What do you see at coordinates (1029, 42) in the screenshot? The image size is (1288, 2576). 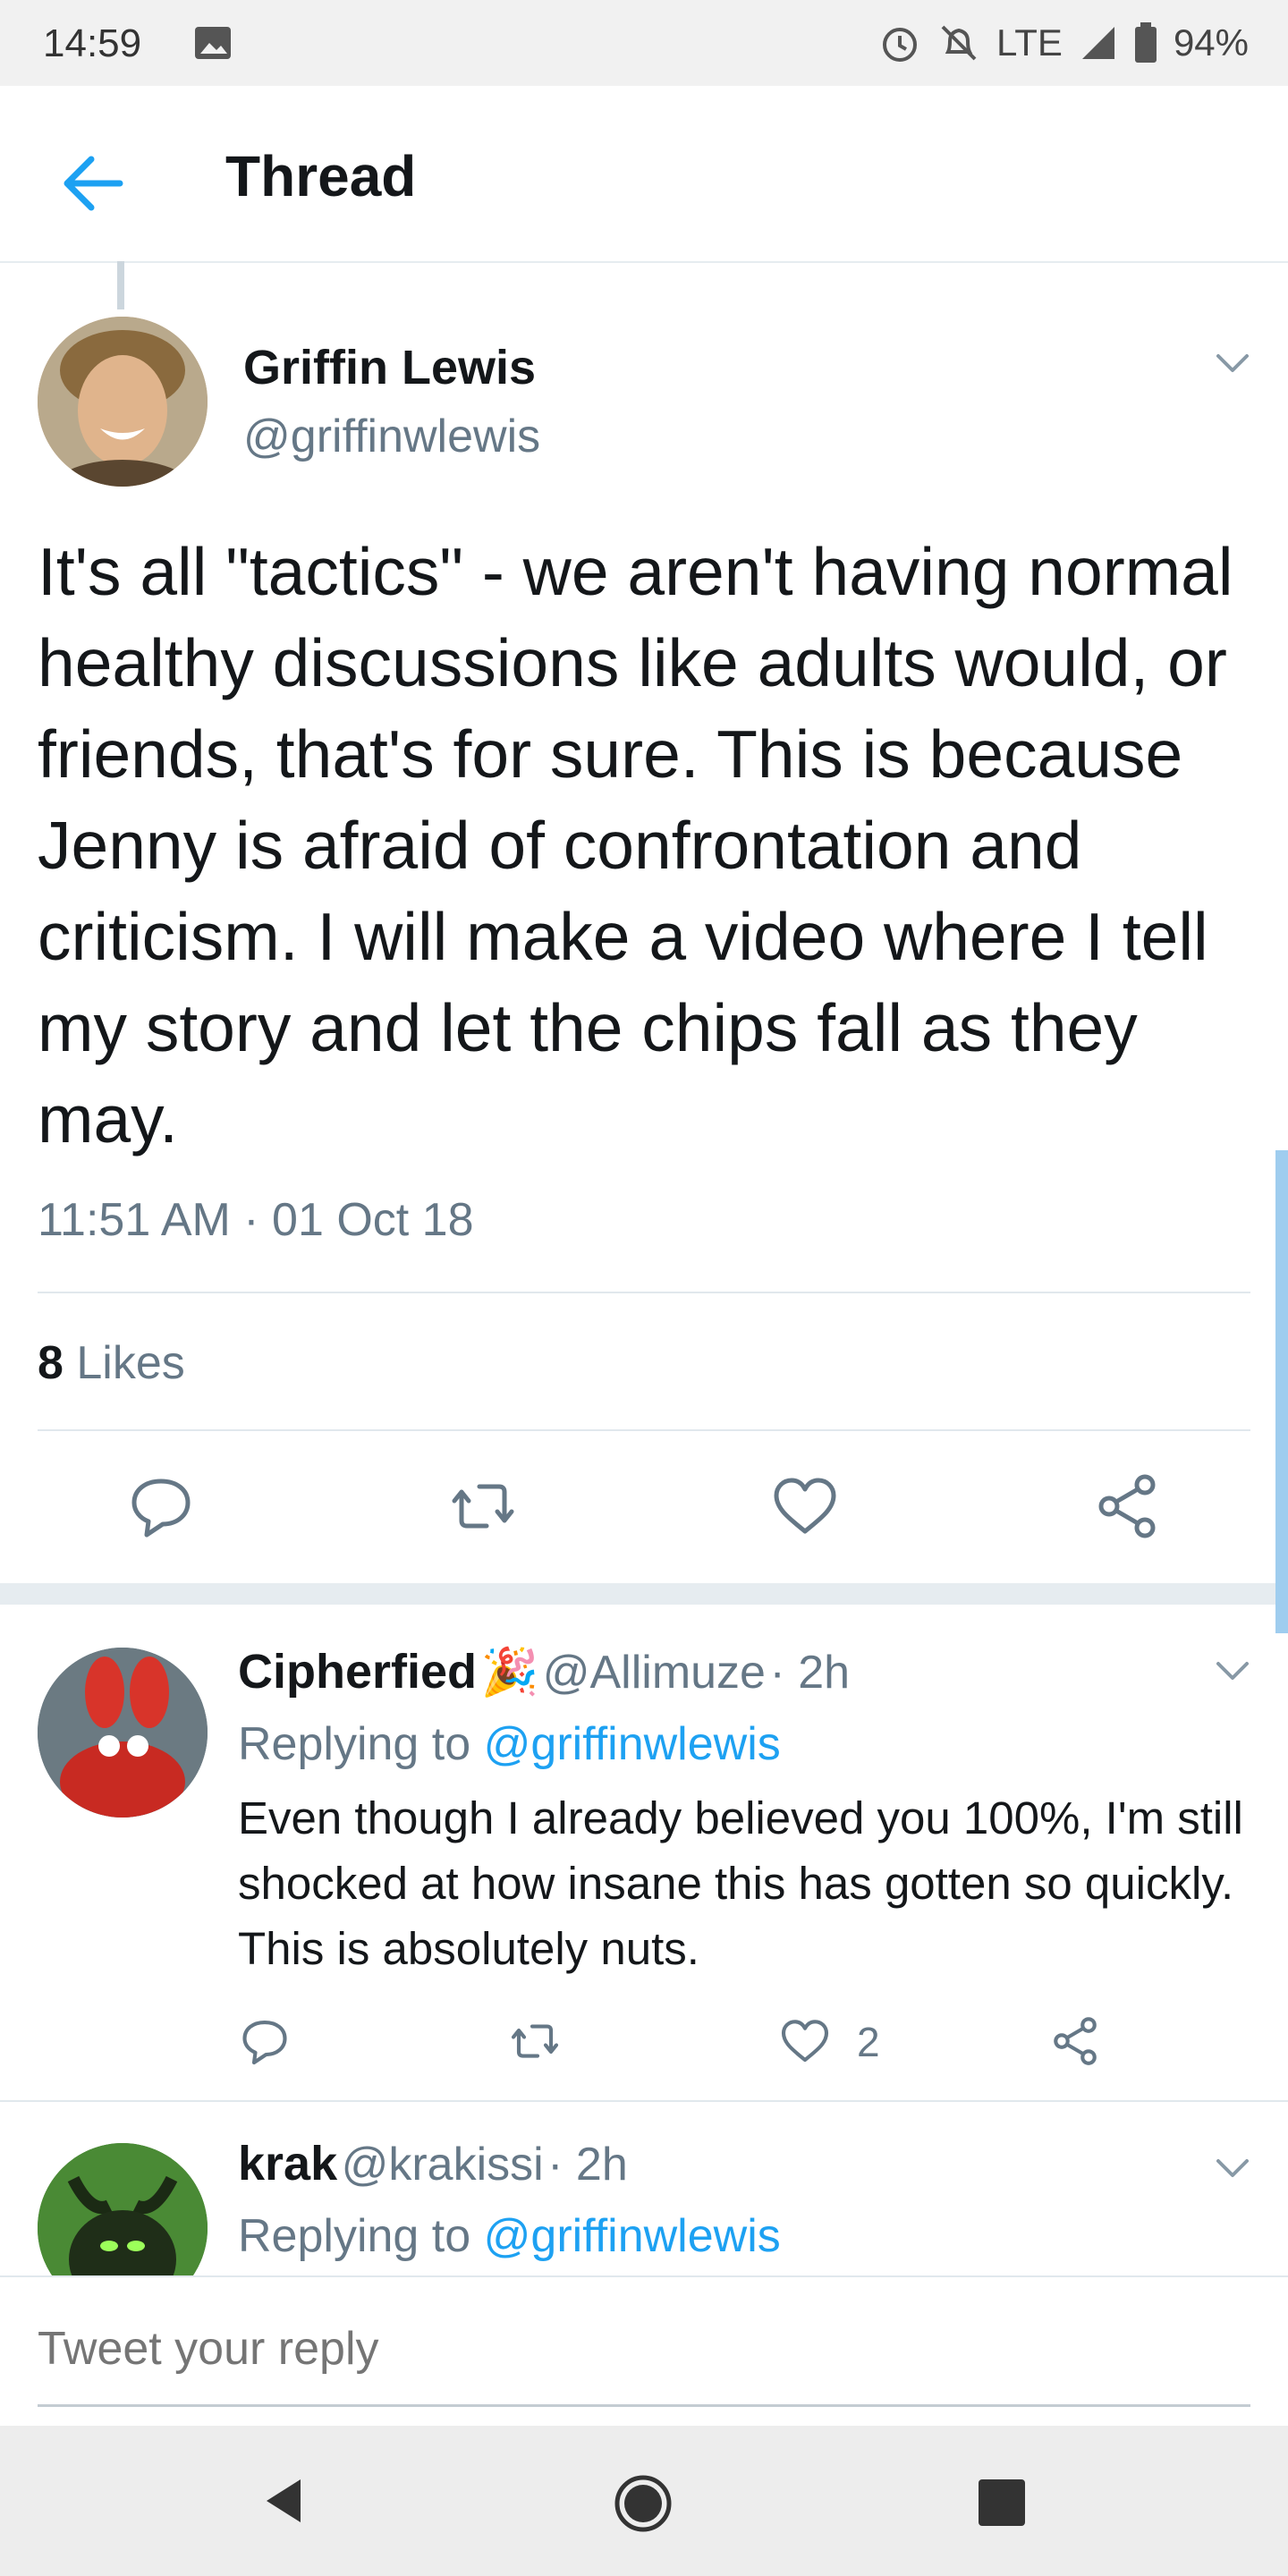 I see `network-label: LTE` at bounding box center [1029, 42].